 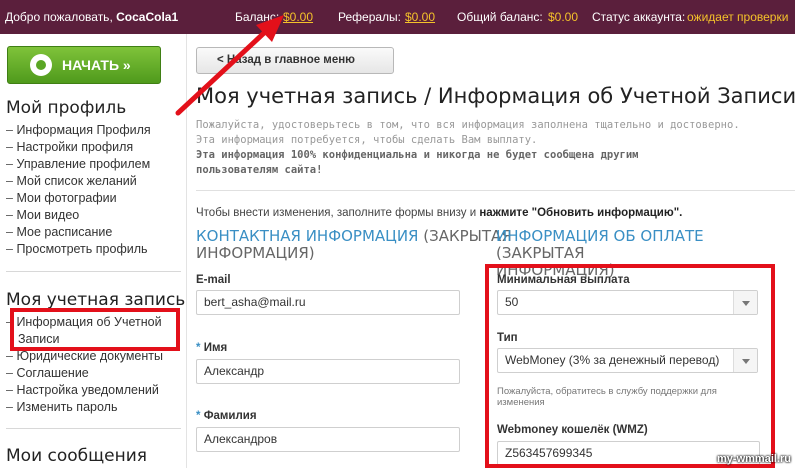 I want to click on annotation-arrow-icon, so click(x=229, y=65).